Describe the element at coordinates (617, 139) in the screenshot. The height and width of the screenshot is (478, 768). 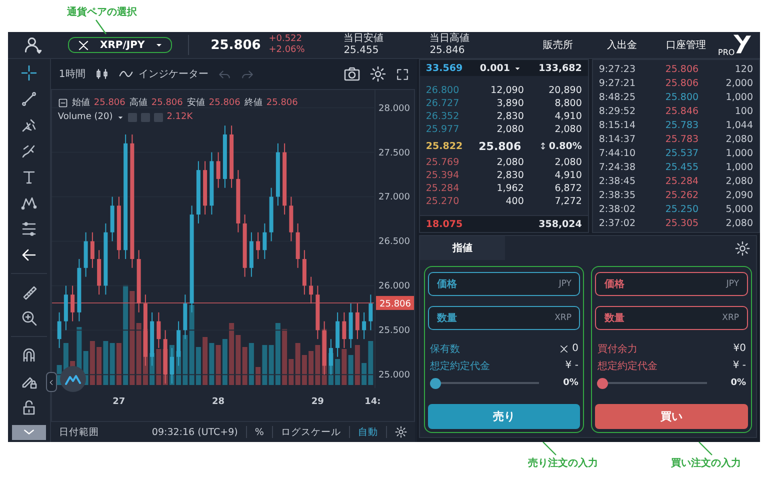
I see `trade-time: 8:14:37` at that location.